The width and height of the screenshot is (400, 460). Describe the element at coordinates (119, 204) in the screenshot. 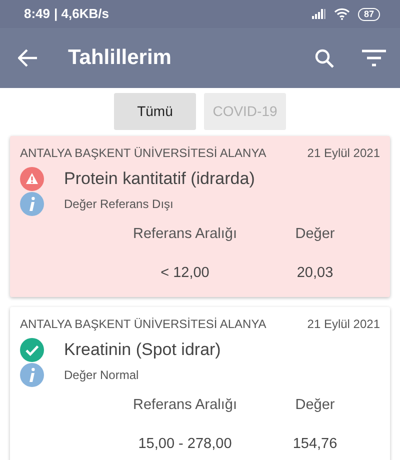

I see `status-text: Değer Referans Dışı` at that location.